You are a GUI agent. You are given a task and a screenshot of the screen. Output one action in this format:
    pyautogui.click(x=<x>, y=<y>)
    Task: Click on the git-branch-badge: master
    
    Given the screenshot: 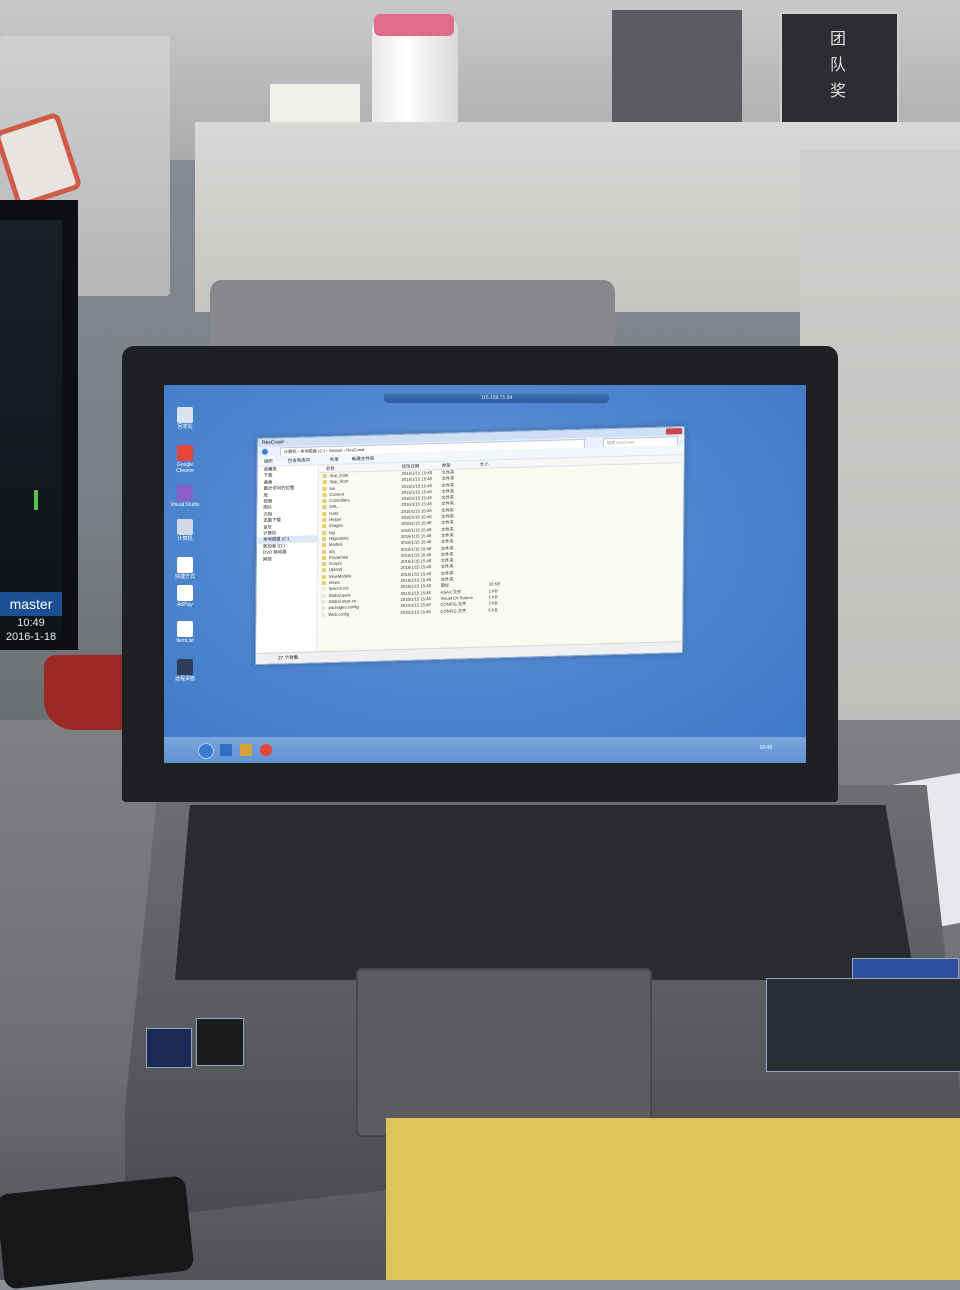 What is the action you would take?
    pyautogui.click(x=31, y=604)
    